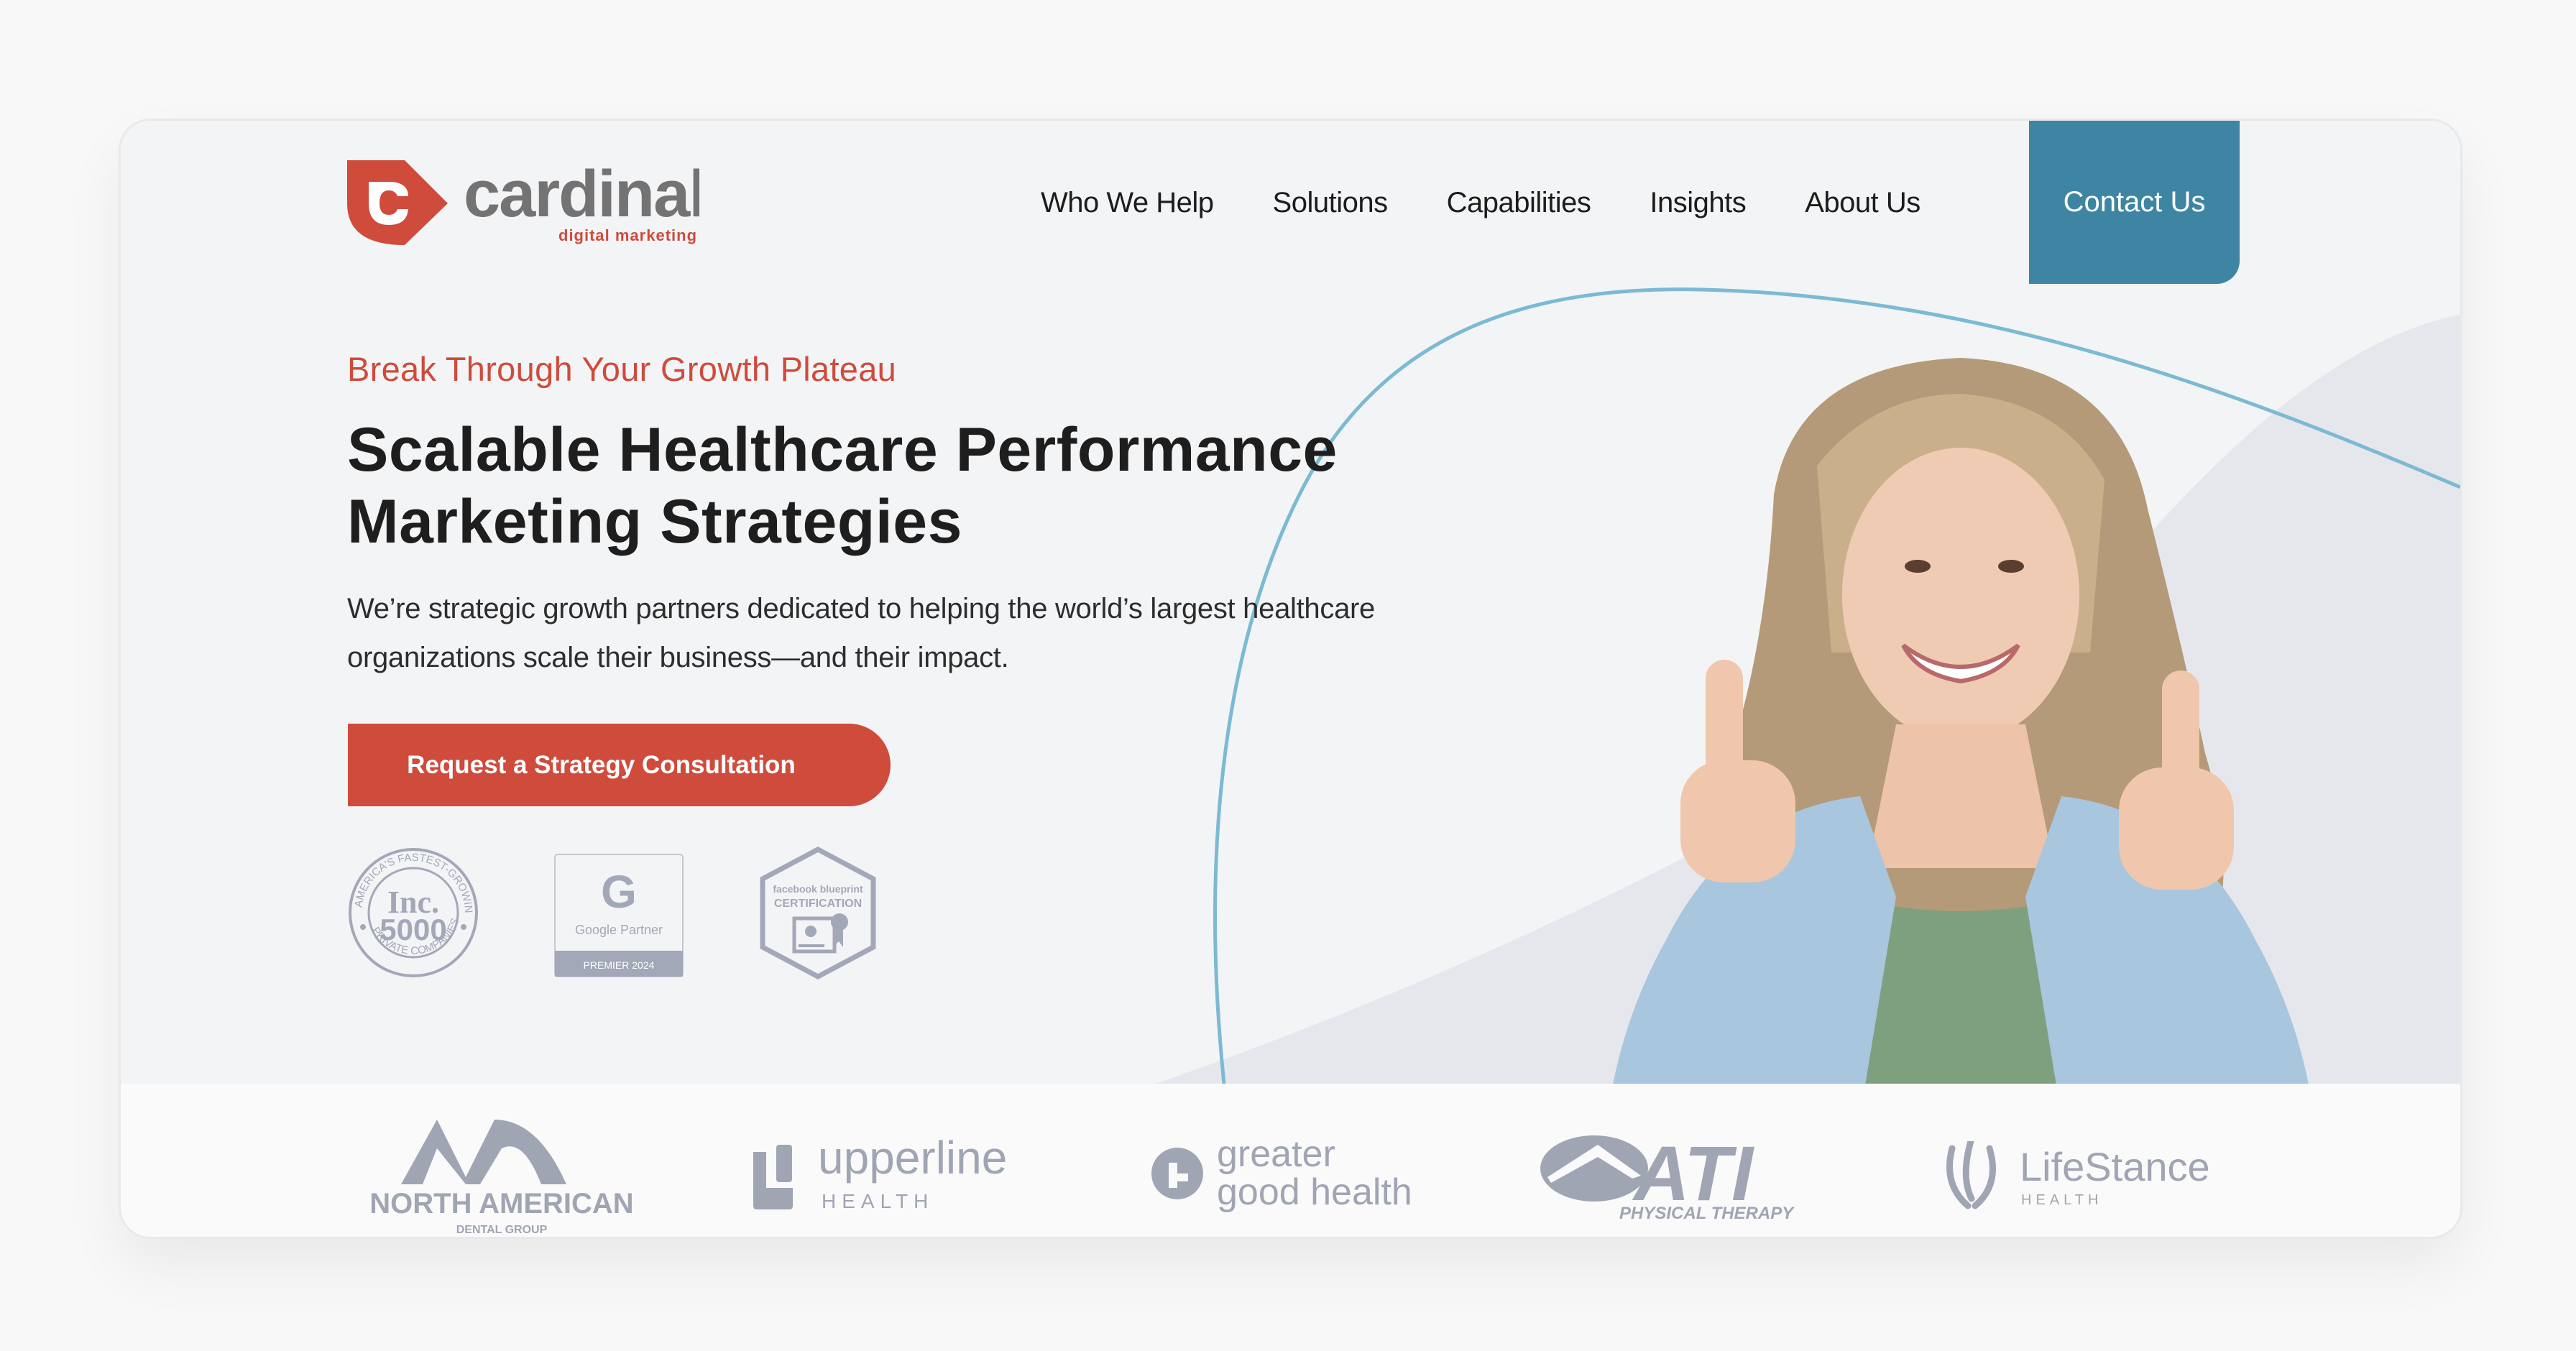  Describe the element at coordinates (1276, 1154) in the screenshot. I see `svg-text: greater` at that location.